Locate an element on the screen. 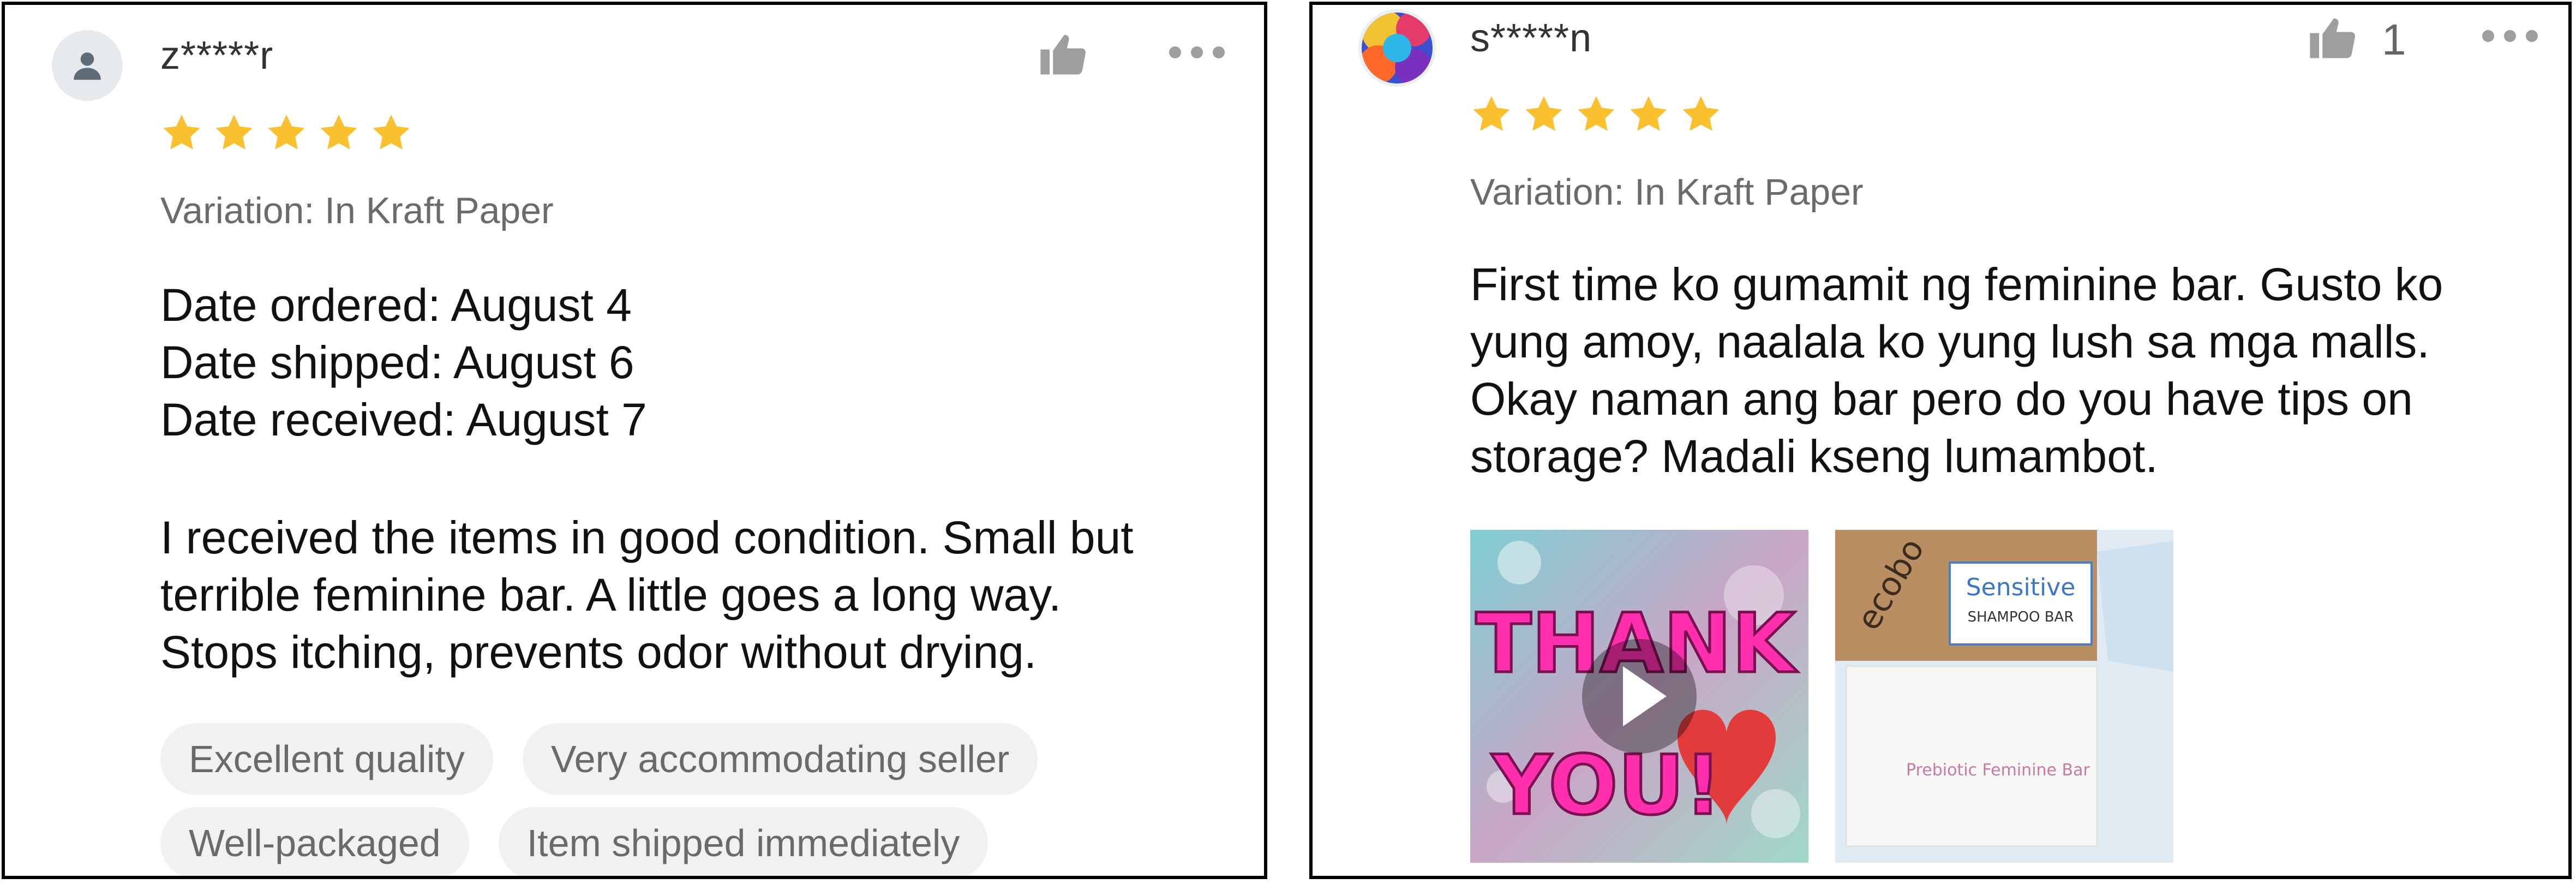  date-shipped: Date shipped: August 6 is located at coordinates (397, 362).